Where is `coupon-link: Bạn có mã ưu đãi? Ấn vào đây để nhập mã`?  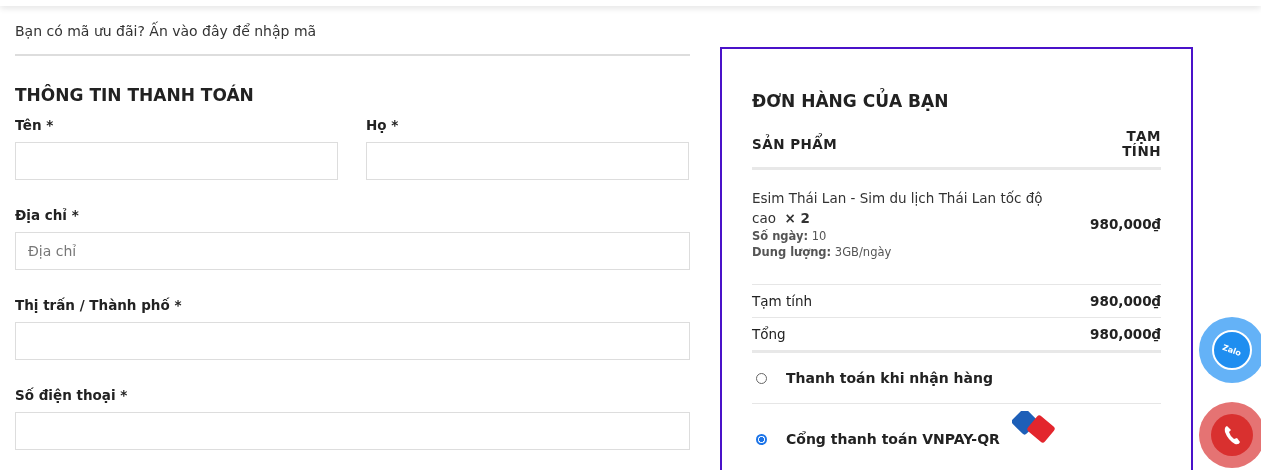 coupon-link: Bạn có mã ưu đãi? Ấn vào đây để nhập mã is located at coordinates (352, 33).